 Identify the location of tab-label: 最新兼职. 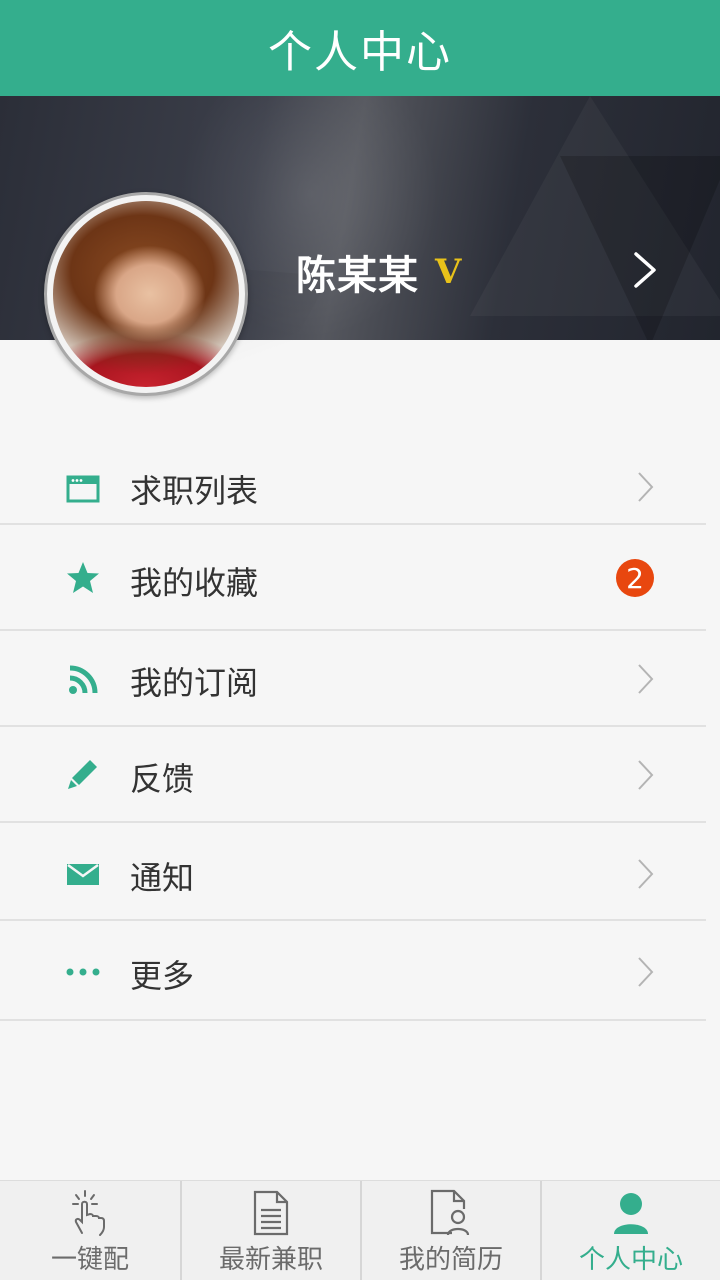
(270, 1260).